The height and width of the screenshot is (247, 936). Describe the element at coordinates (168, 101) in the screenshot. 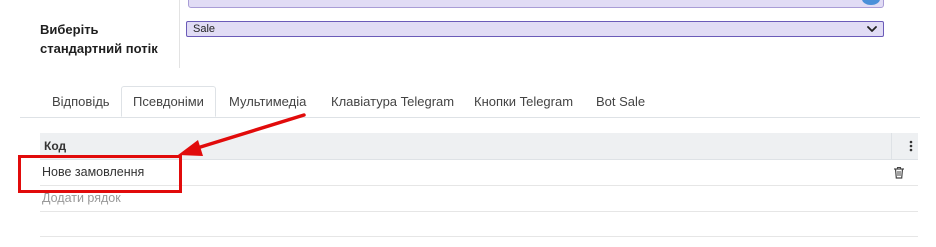

I see `tab-aliases: Псевдоніми` at that location.